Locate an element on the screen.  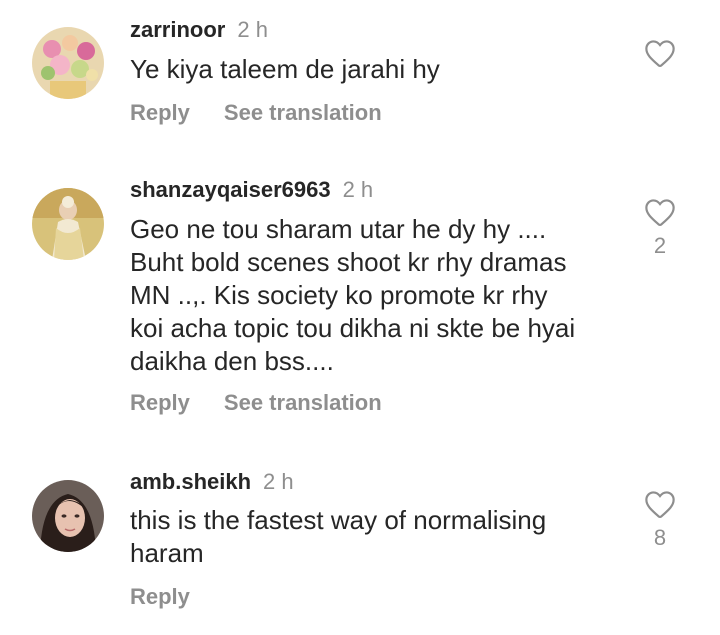
avatar-bride-image is located at coordinates (68, 224).